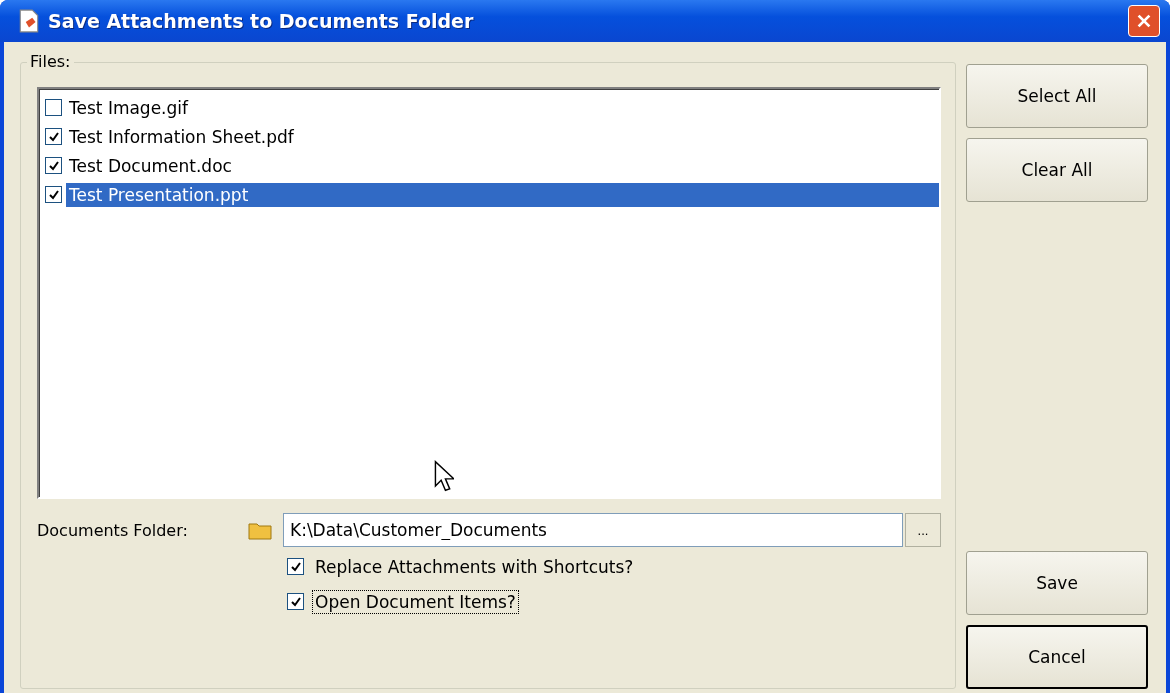 The width and height of the screenshot is (1170, 693). I want to click on dialog-button: Save, so click(1057, 583).